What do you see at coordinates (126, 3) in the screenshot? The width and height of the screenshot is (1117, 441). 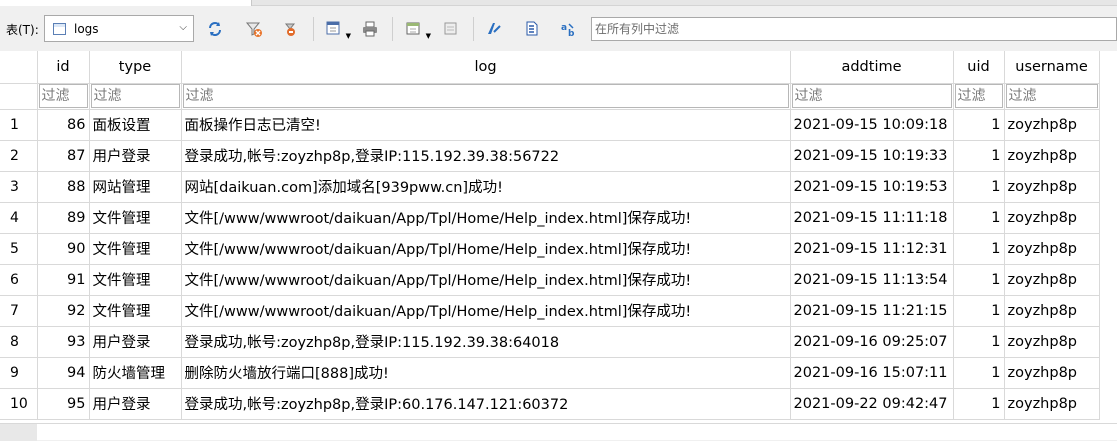 I see `active-tab` at bounding box center [126, 3].